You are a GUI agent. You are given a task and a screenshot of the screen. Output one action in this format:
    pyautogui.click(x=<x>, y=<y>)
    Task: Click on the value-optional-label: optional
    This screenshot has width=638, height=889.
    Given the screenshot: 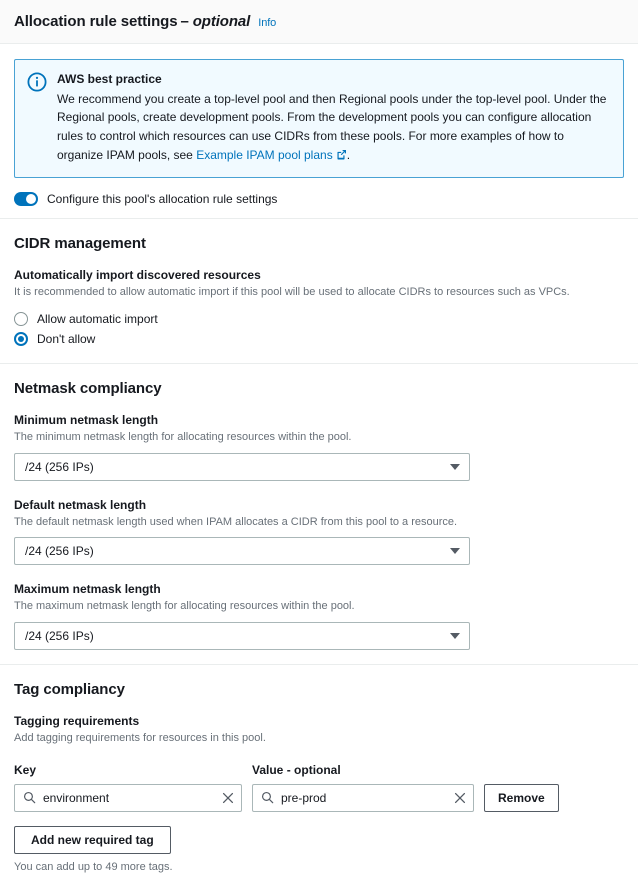 What is the action you would take?
    pyautogui.click(x=317, y=770)
    